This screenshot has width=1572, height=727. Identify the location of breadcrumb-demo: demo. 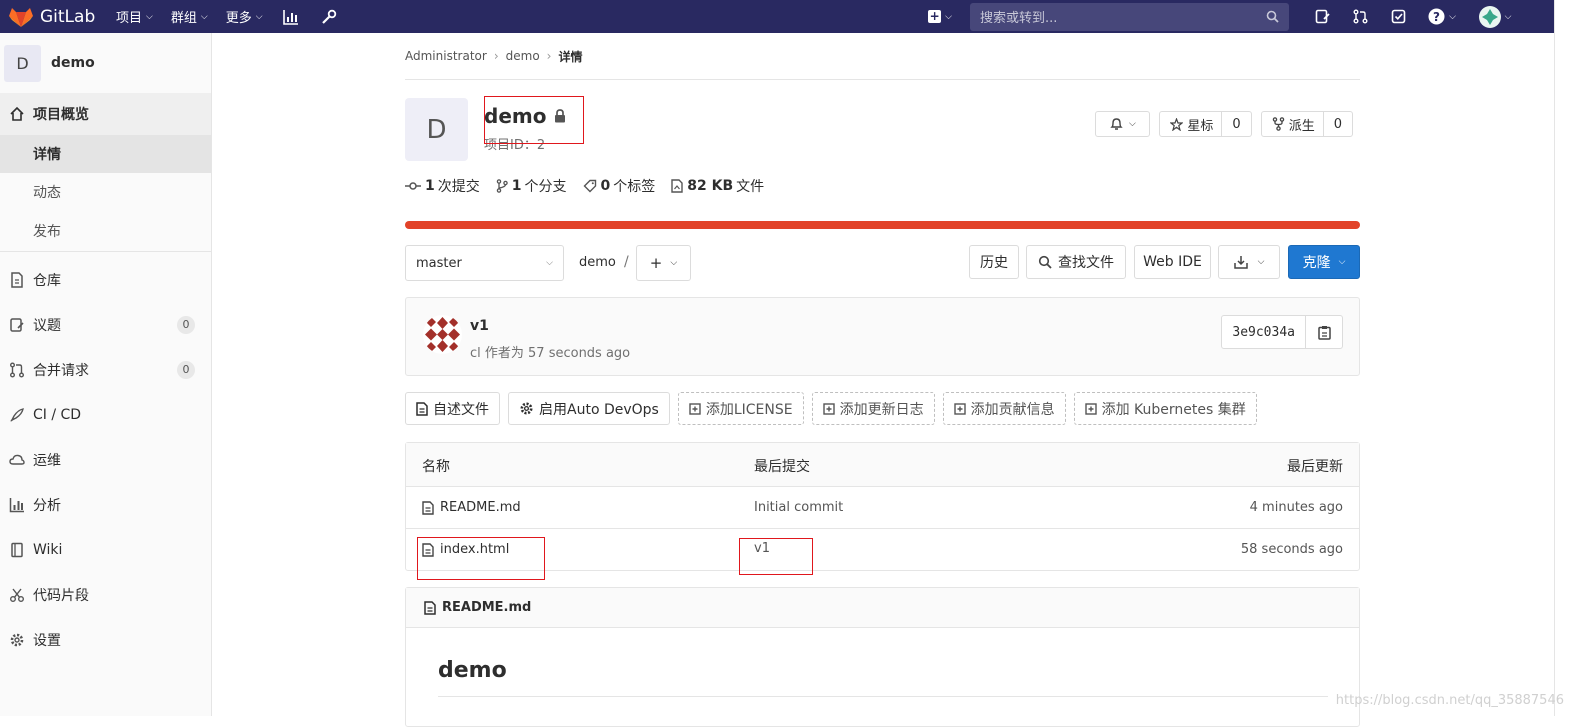
(523, 56).